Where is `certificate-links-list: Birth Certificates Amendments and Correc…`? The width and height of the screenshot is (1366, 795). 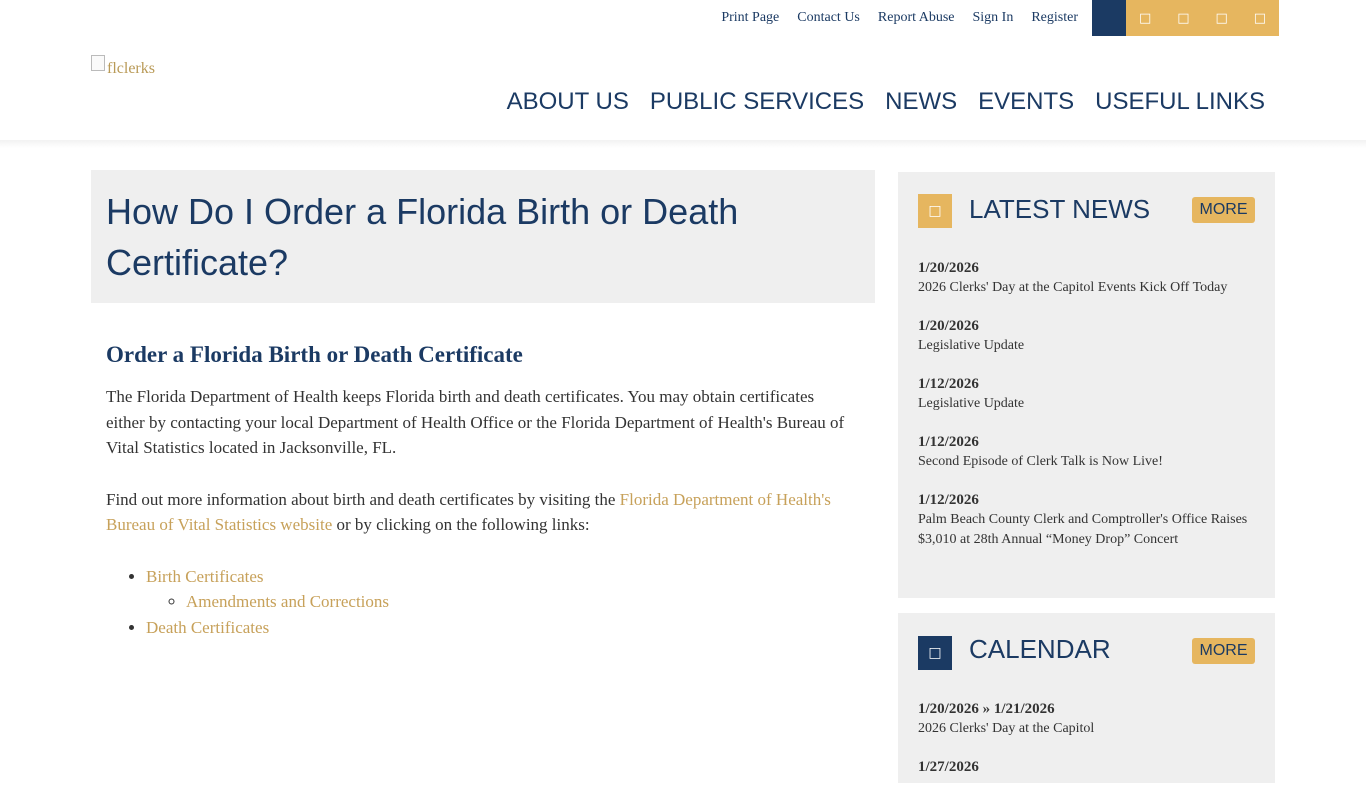 certificate-links-list: Birth Certificates Amendments and Correc… is located at coordinates (476, 602).